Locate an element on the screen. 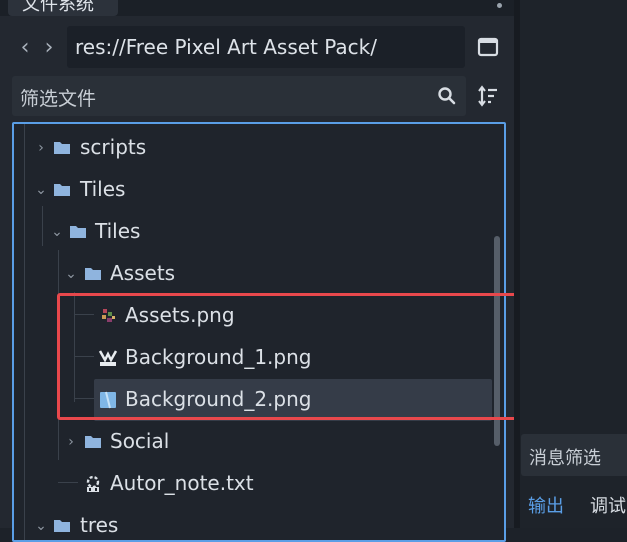 This screenshot has width=627, height=542. toggle-split-mode-icon is located at coordinates (488, 47).